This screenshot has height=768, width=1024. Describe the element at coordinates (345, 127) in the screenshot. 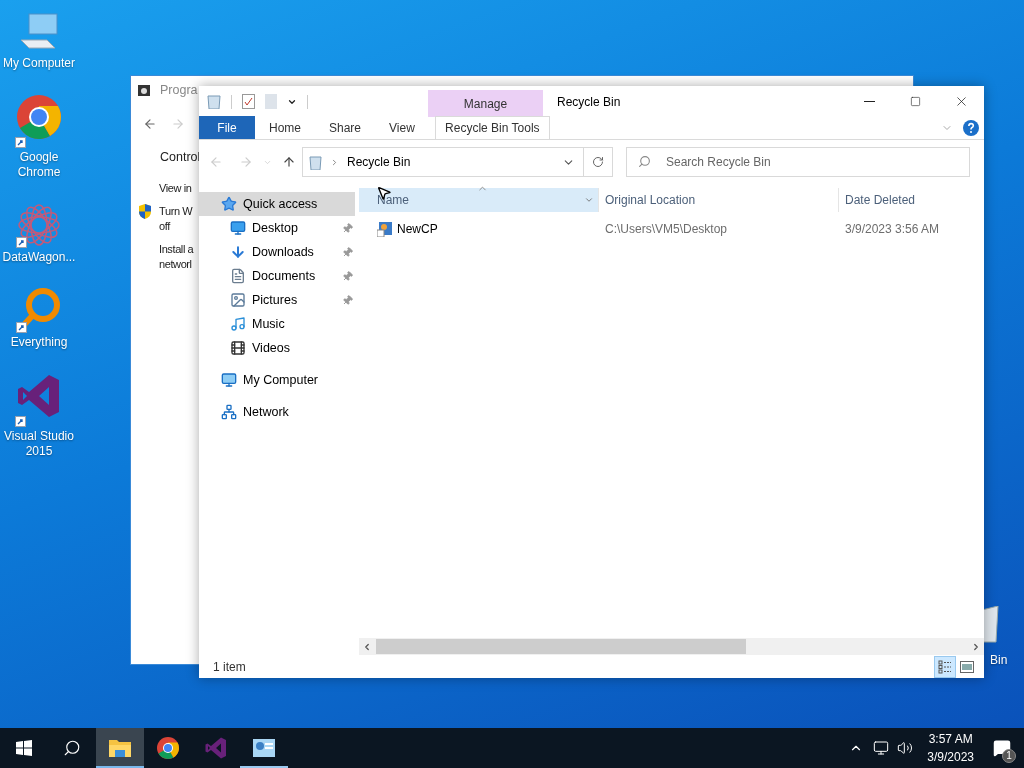

I see `ribbon-tab: Share` at that location.